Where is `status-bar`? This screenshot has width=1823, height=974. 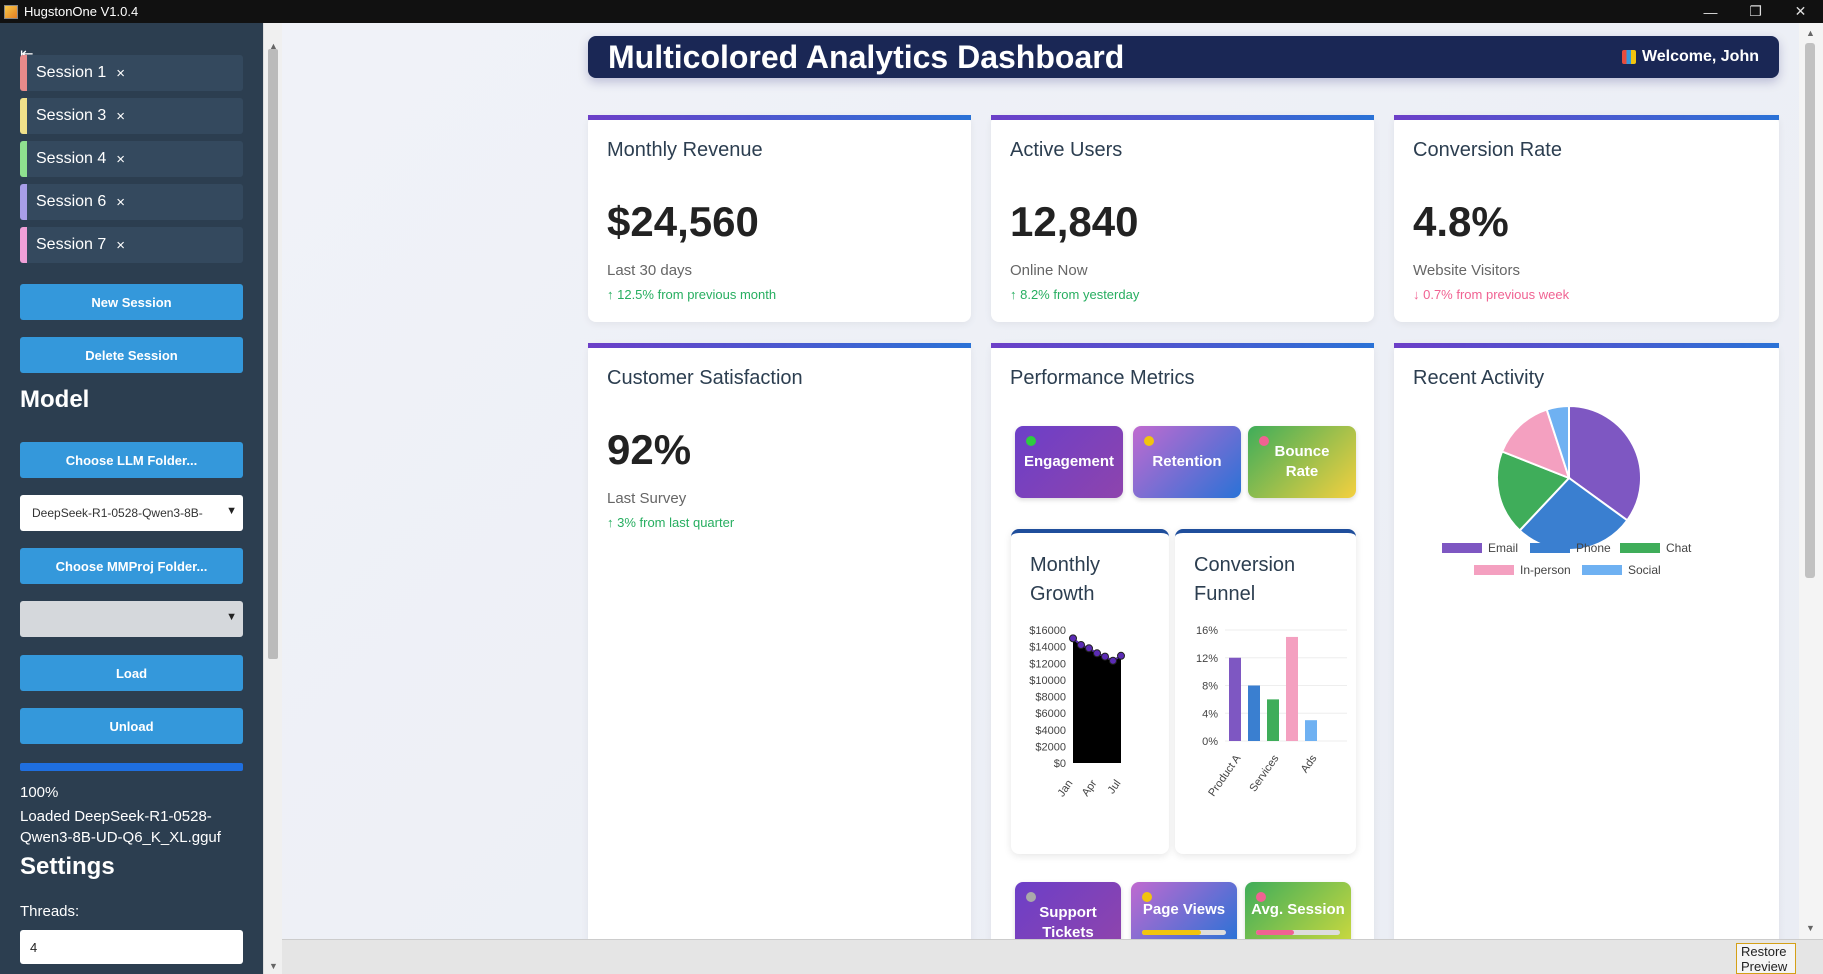 status-bar is located at coordinates (1052, 956).